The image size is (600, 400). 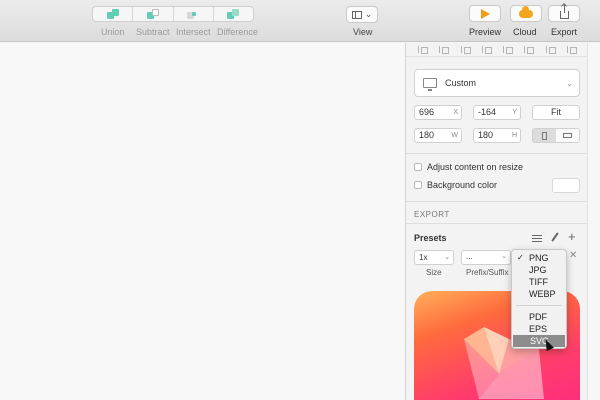 I want to click on size-label: Size, so click(x=434, y=272).